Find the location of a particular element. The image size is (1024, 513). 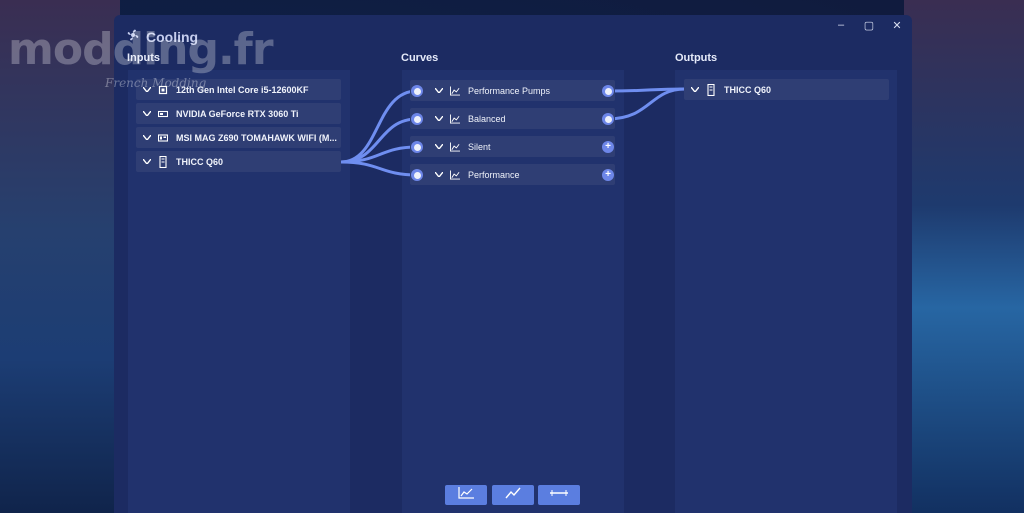

desktop-wallpaper-right is located at coordinates (964, 256).